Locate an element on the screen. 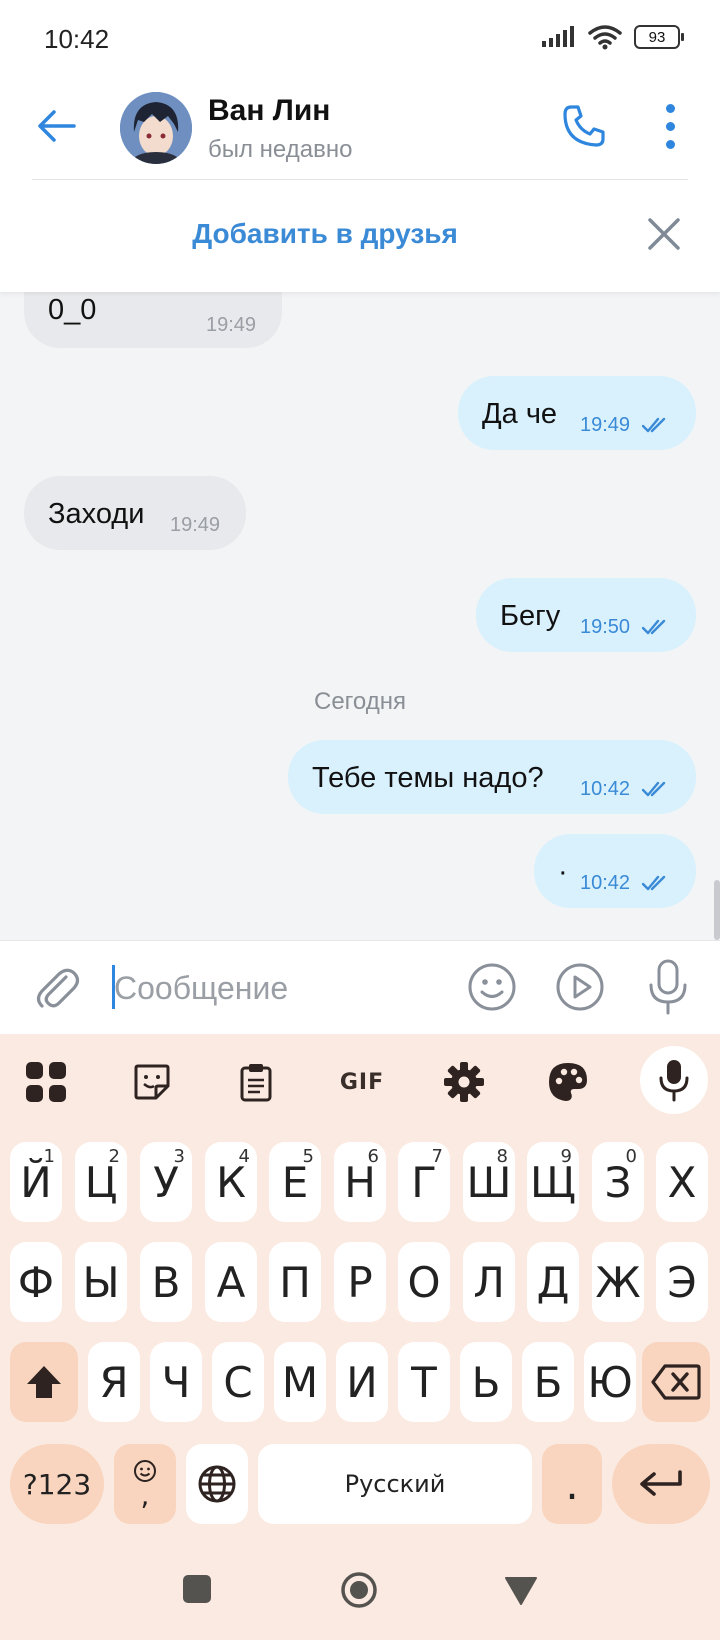 This screenshot has height=1640, width=720. palette-icon is located at coordinates (568, 1082).